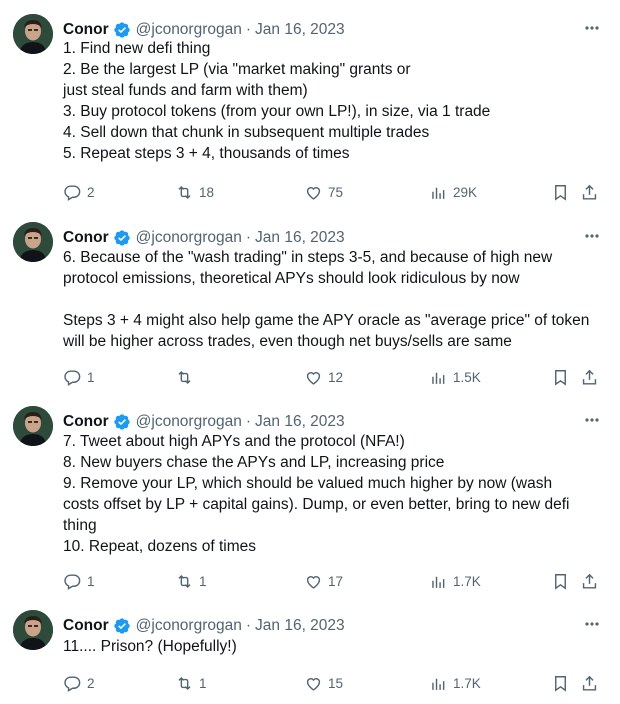 Image resolution: width=620 pixels, height=704 pixels. I want to click on tweet-actions: 2 18 75 29K, so click(333, 192).